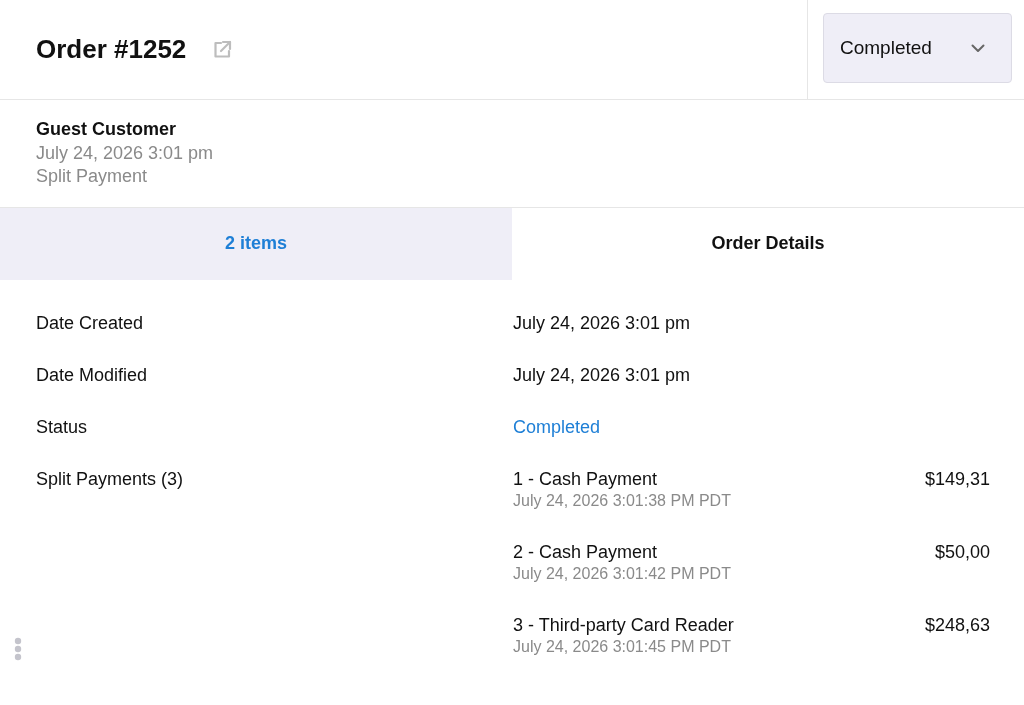 Image resolution: width=1024 pixels, height=705 pixels. What do you see at coordinates (622, 646) in the screenshot?
I see `payment-time: July 24, 2026 3:01:45 PM PDT` at bounding box center [622, 646].